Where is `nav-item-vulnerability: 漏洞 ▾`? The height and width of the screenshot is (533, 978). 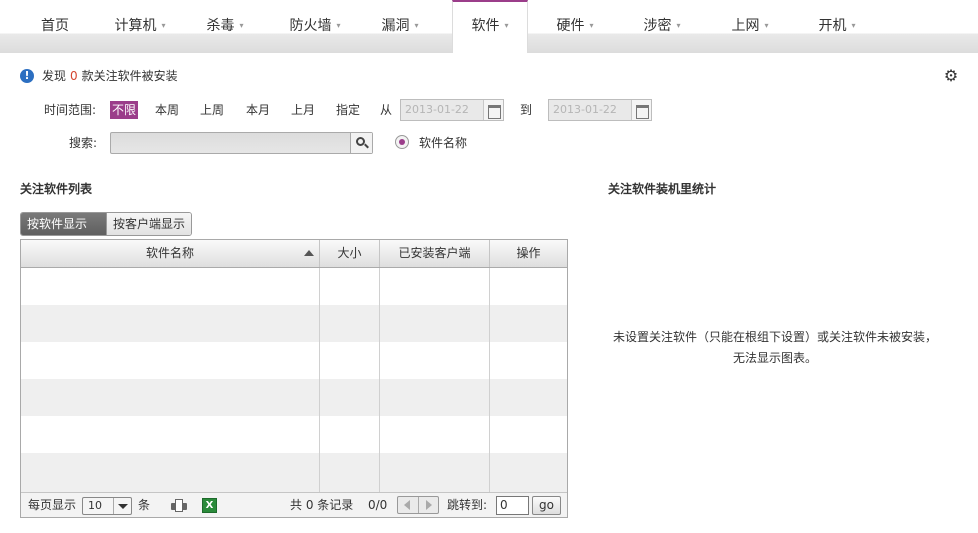
nav-item-vulnerability: 漏洞 ▾ is located at coordinates (400, 26).